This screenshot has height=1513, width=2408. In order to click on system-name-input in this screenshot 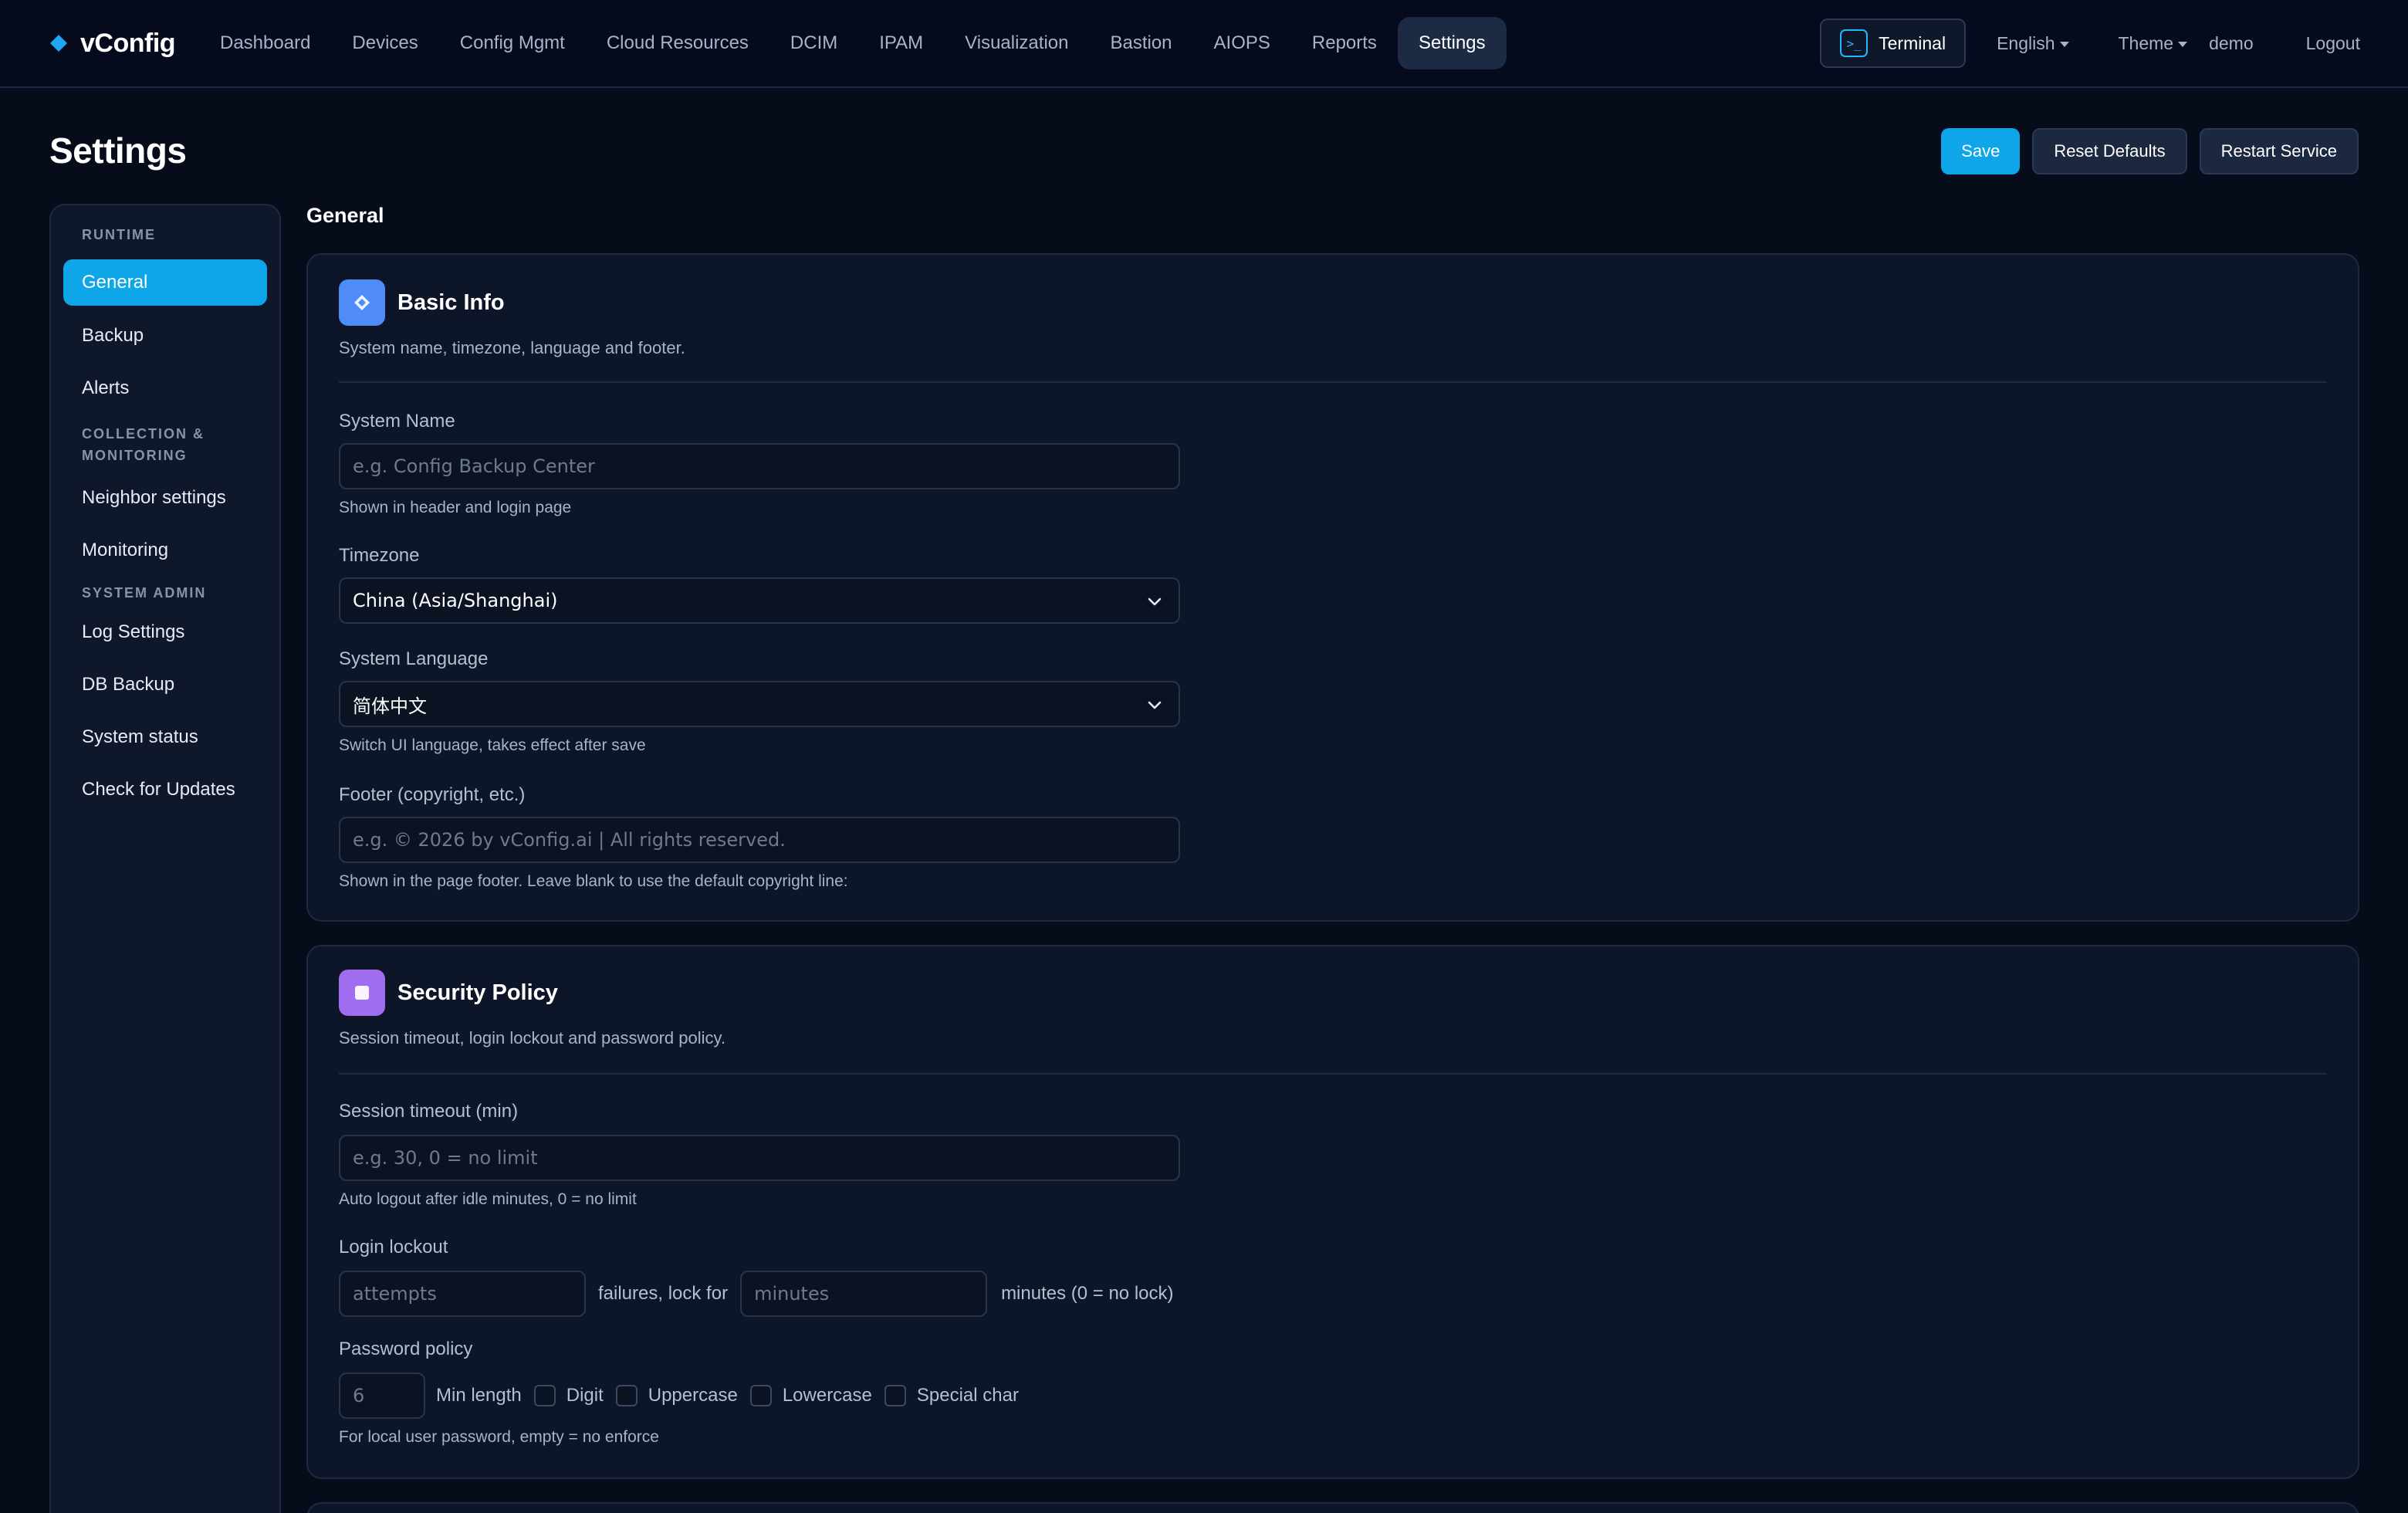, I will do `click(759, 466)`.